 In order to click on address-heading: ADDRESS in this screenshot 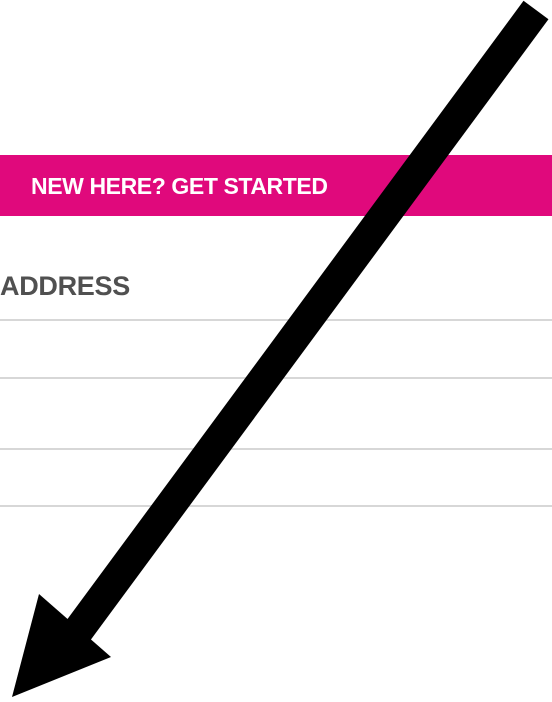, I will do `click(65, 286)`.